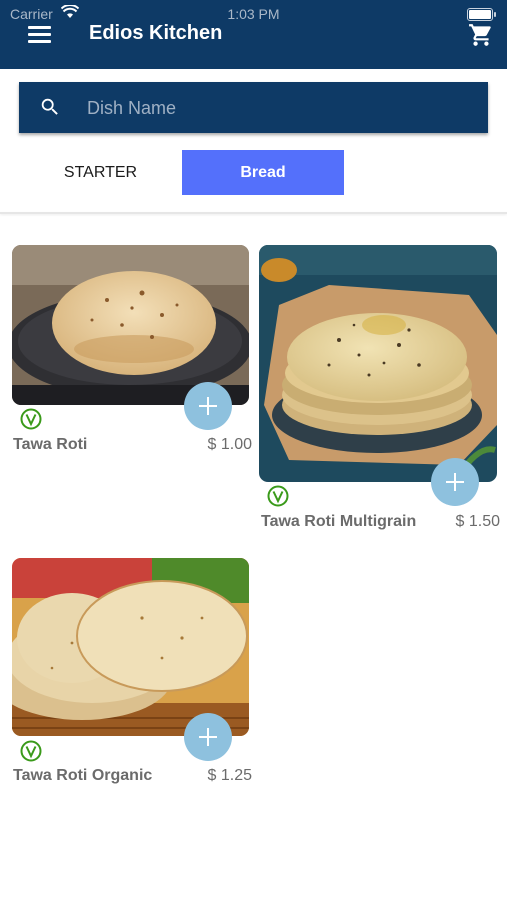 The image size is (507, 900). Describe the element at coordinates (100, 172) in the screenshot. I see `tab-starter: STARTER` at that location.